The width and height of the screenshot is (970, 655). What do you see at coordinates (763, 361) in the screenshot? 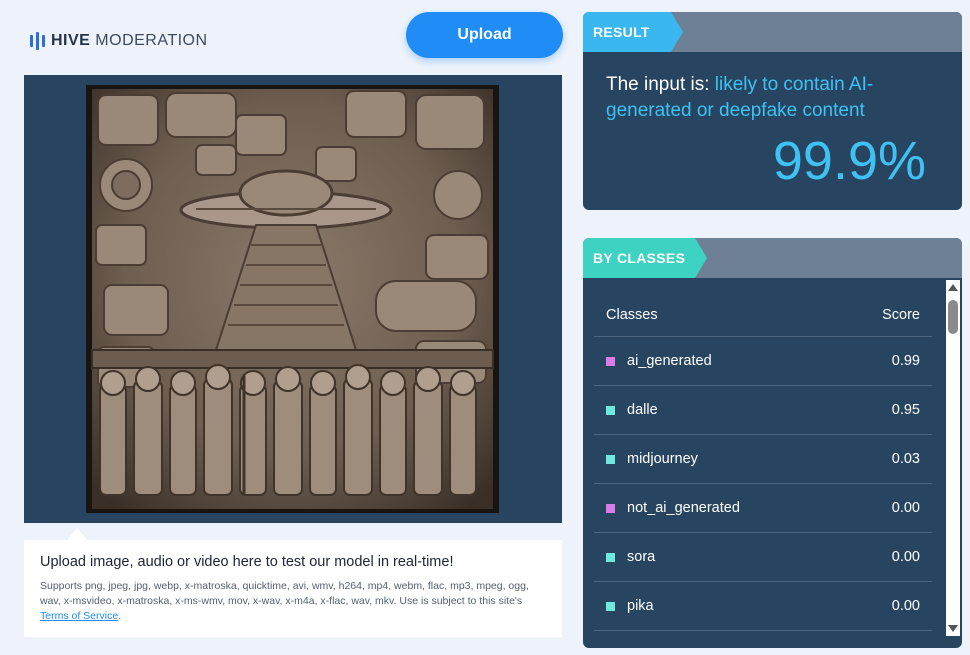
I see `table-row: ai_generated 0.99` at bounding box center [763, 361].